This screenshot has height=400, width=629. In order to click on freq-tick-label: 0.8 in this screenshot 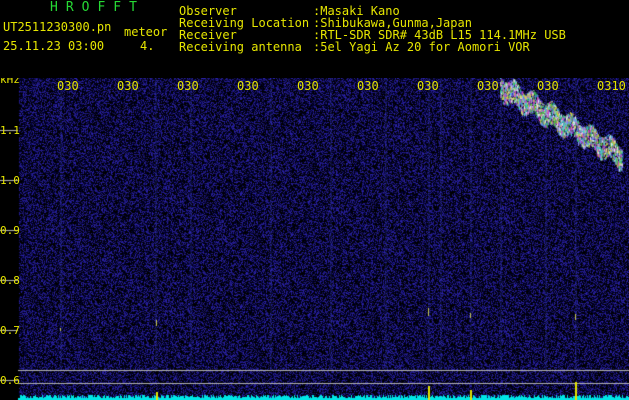, I will do `click(10, 280)`.